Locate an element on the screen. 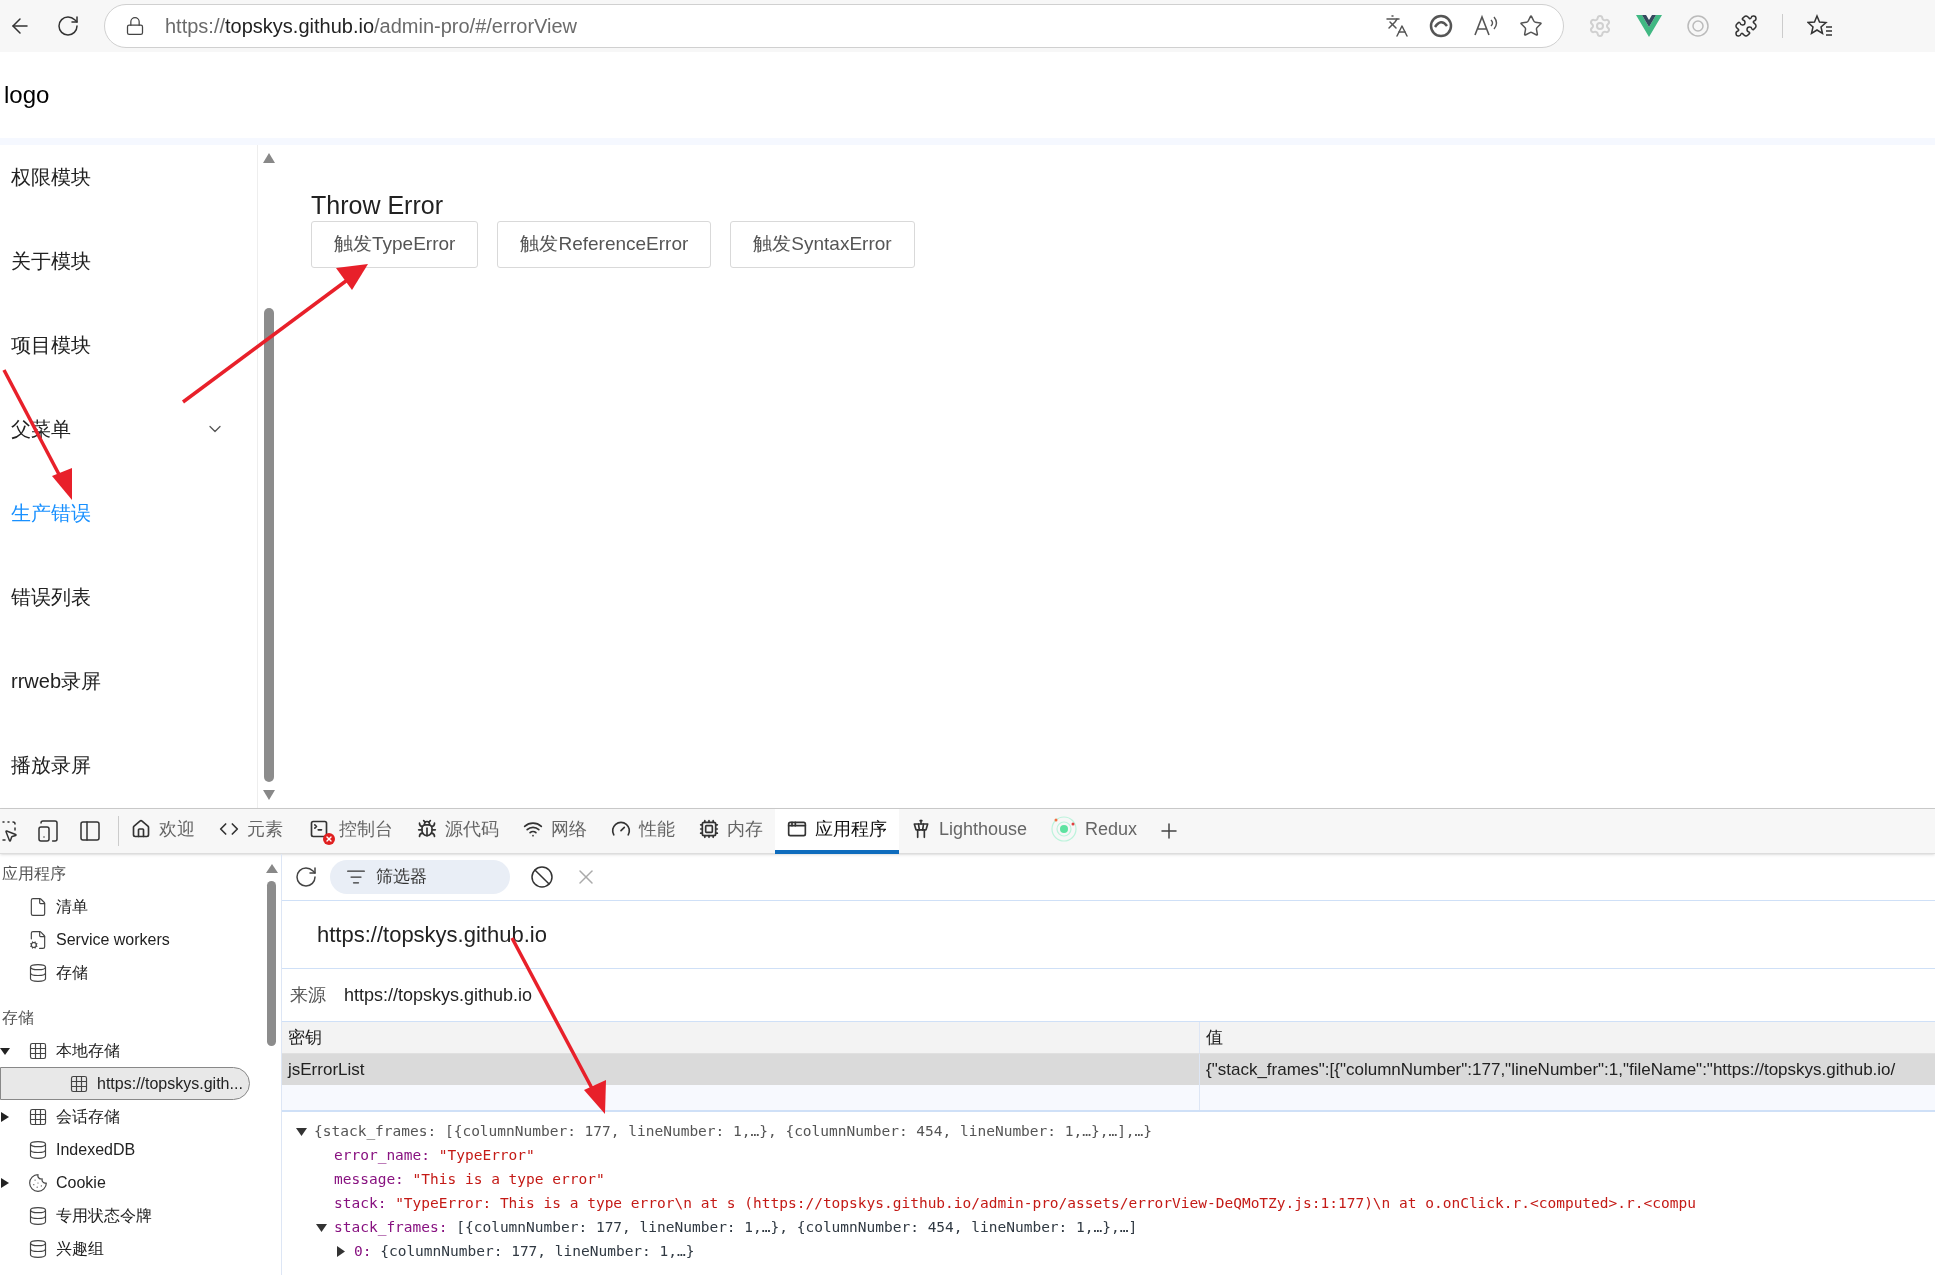 The height and width of the screenshot is (1275, 1935). favorites-icon is located at coordinates (1820, 26).